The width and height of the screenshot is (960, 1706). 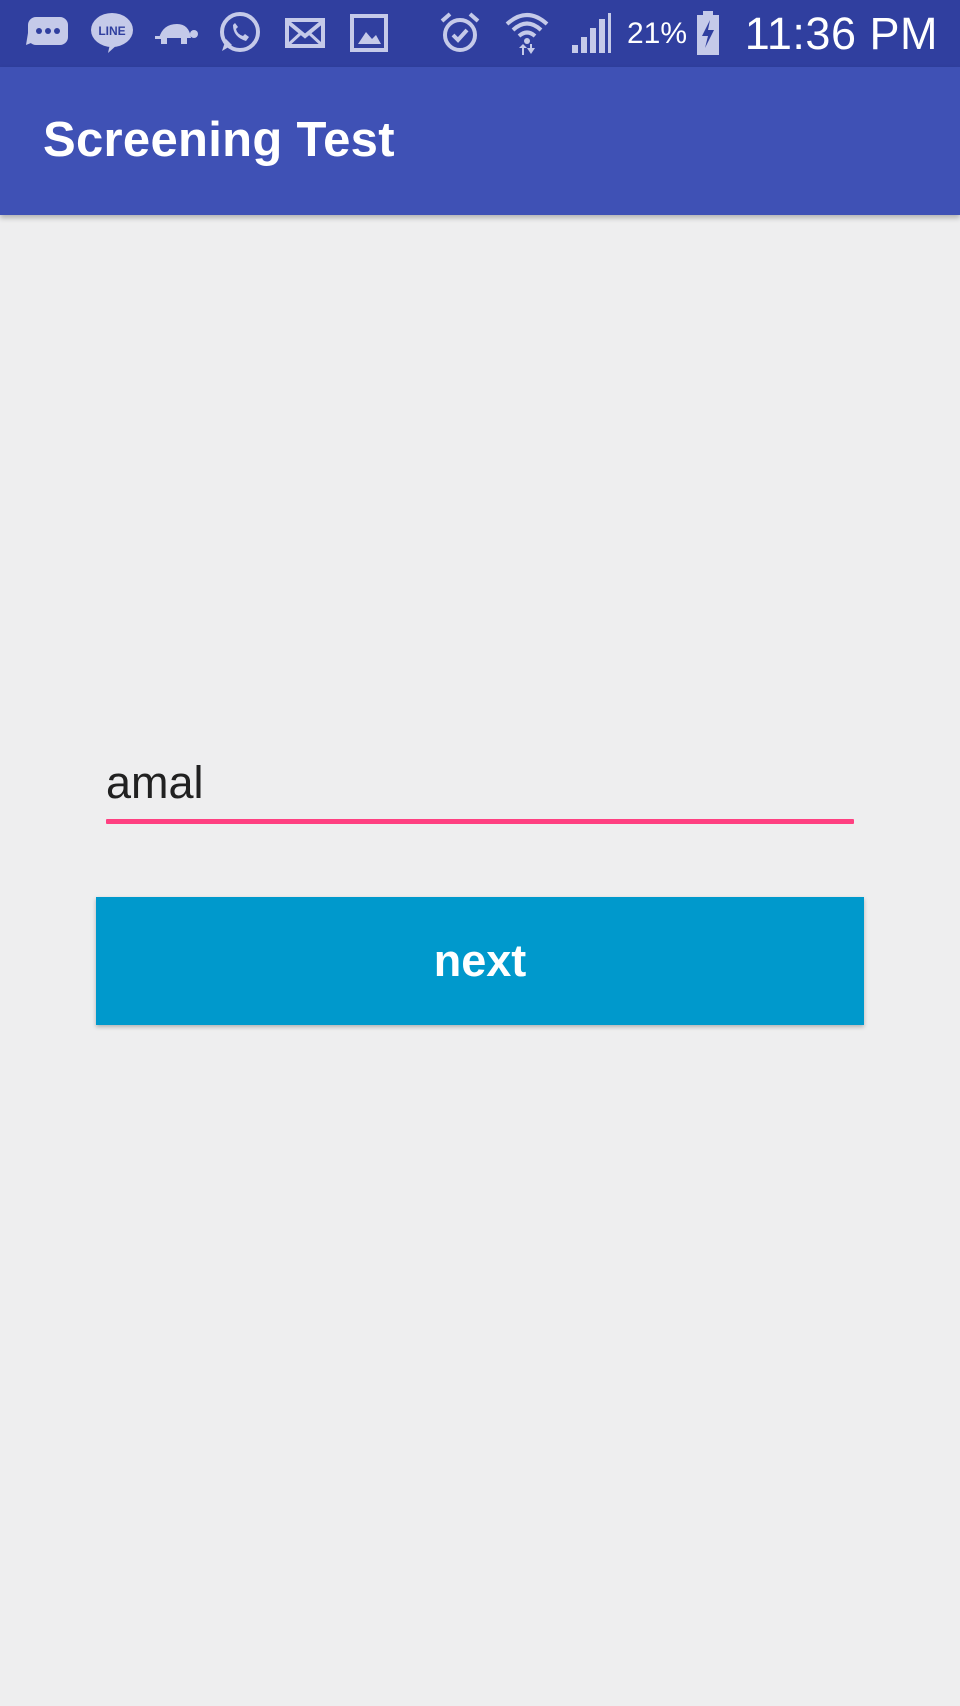 I want to click on mail-icon, so click(x=305, y=33).